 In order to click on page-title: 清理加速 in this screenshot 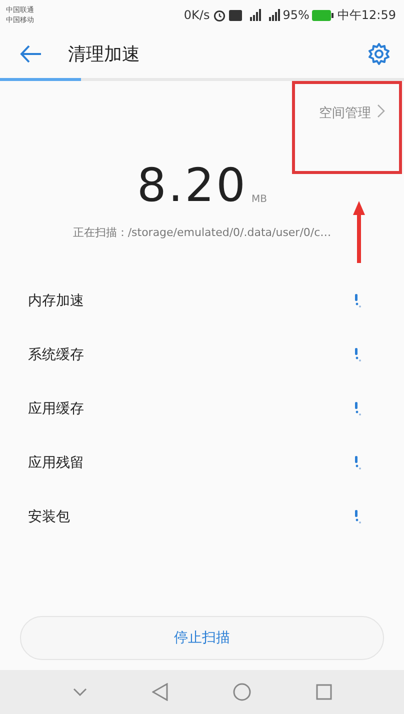, I will do `click(104, 54)`.